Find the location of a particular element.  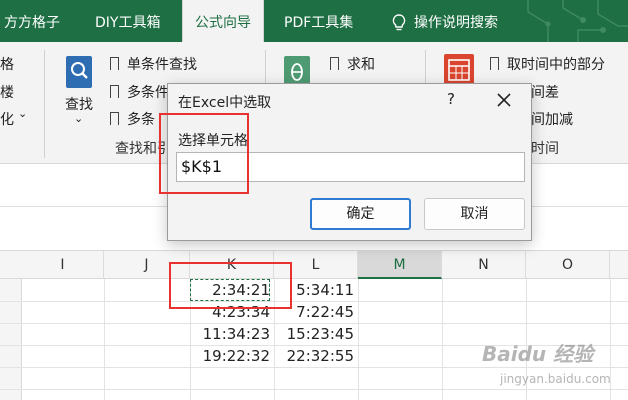

column-header-n: N is located at coordinates (484, 265).